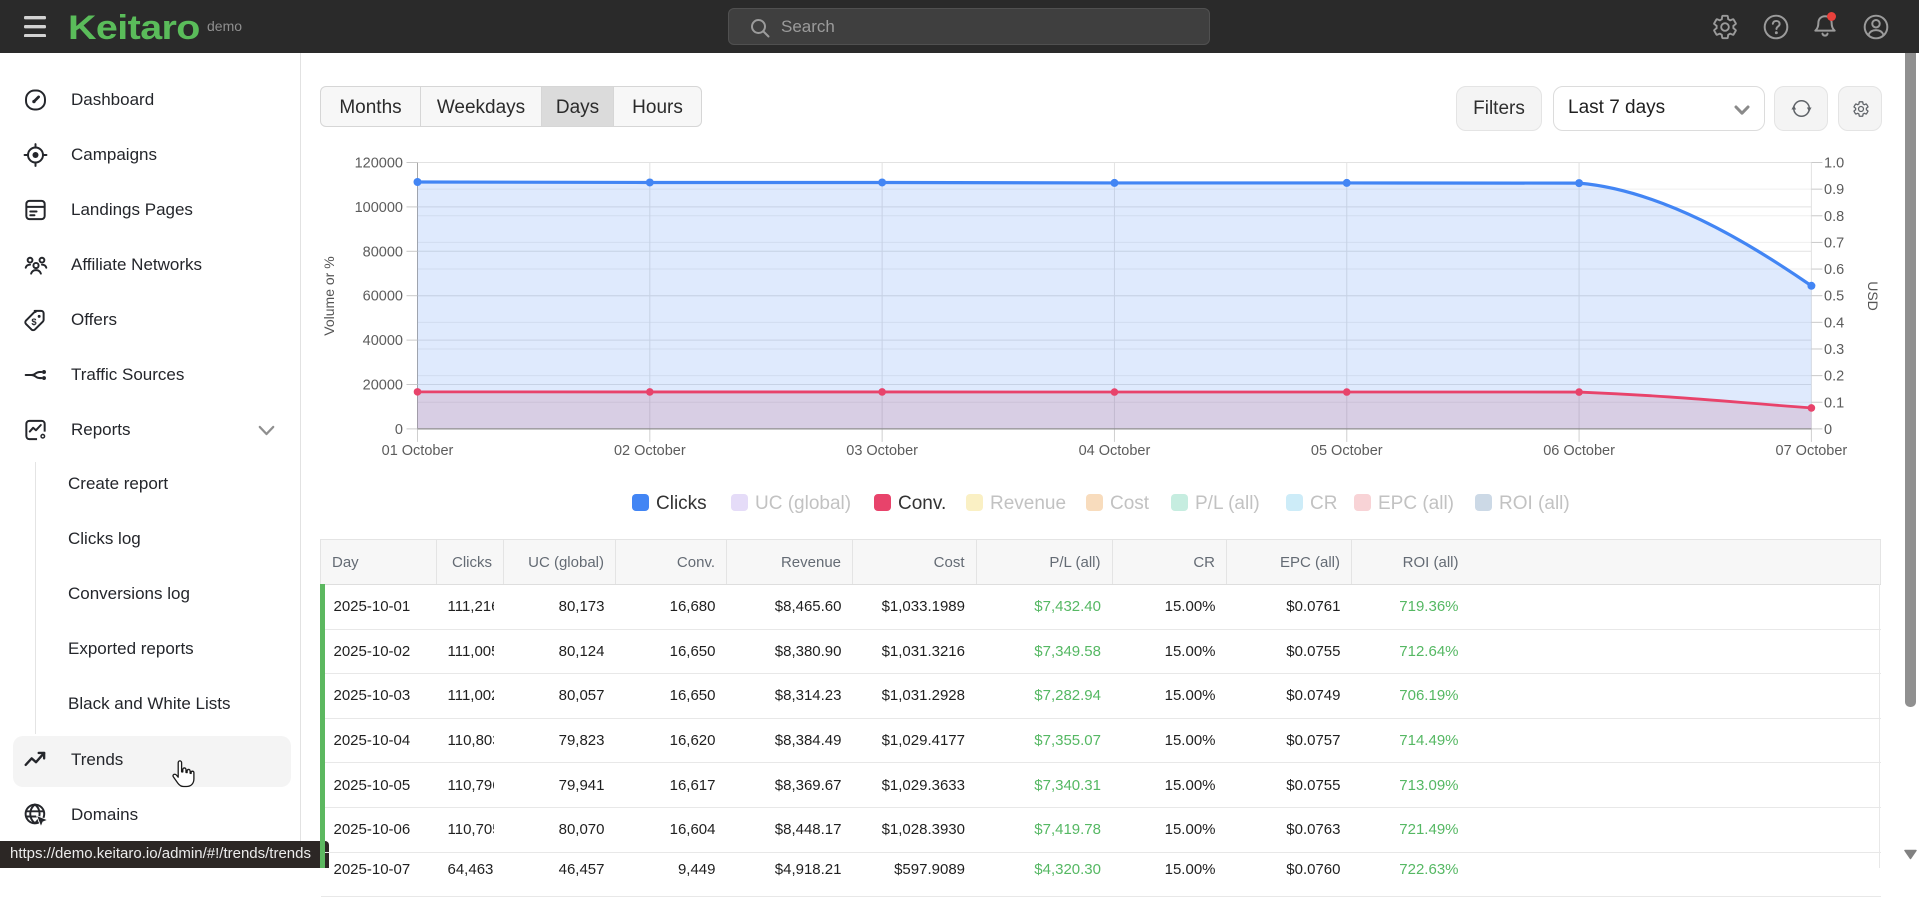  What do you see at coordinates (1834, 164) in the screenshot?
I see `svg-text: 1.0` at bounding box center [1834, 164].